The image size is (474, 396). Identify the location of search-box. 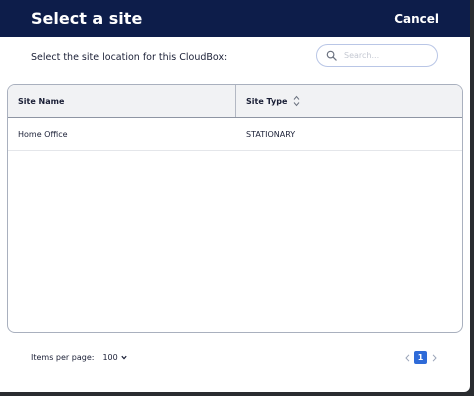
(377, 55).